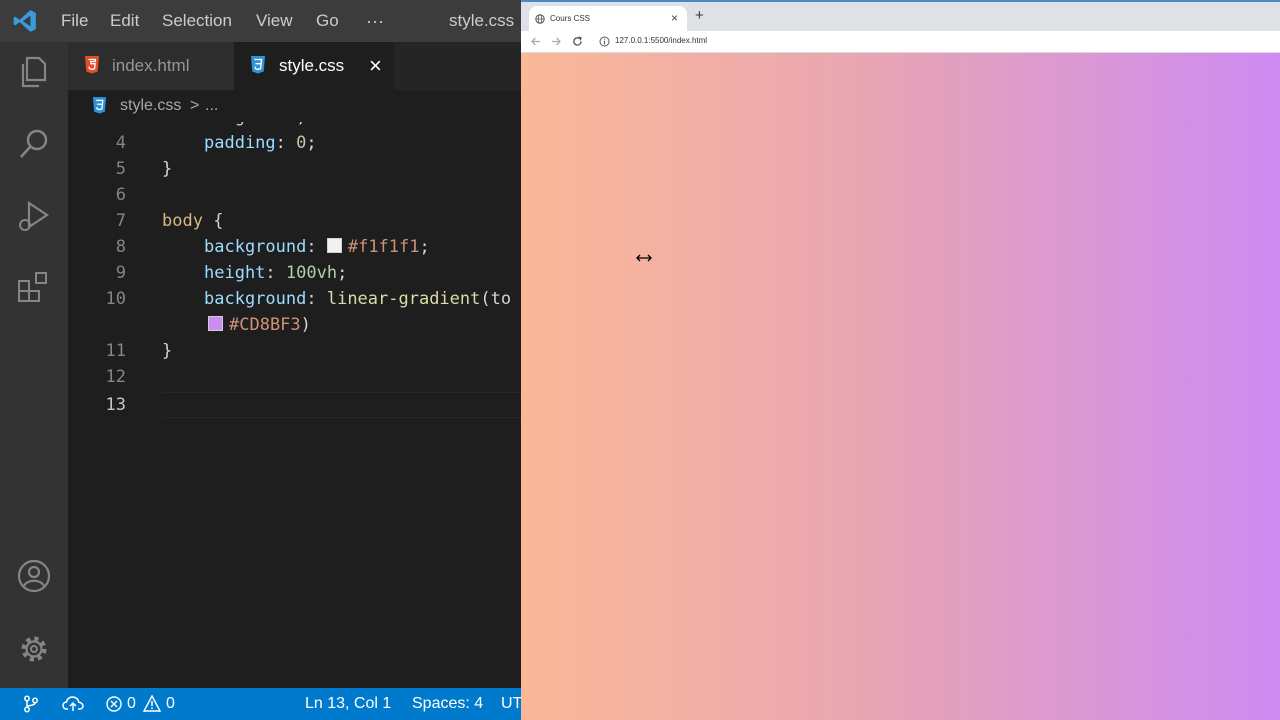 The width and height of the screenshot is (1280, 720). Describe the element at coordinates (92, 65) in the screenshot. I see `html5-icon` at that location.